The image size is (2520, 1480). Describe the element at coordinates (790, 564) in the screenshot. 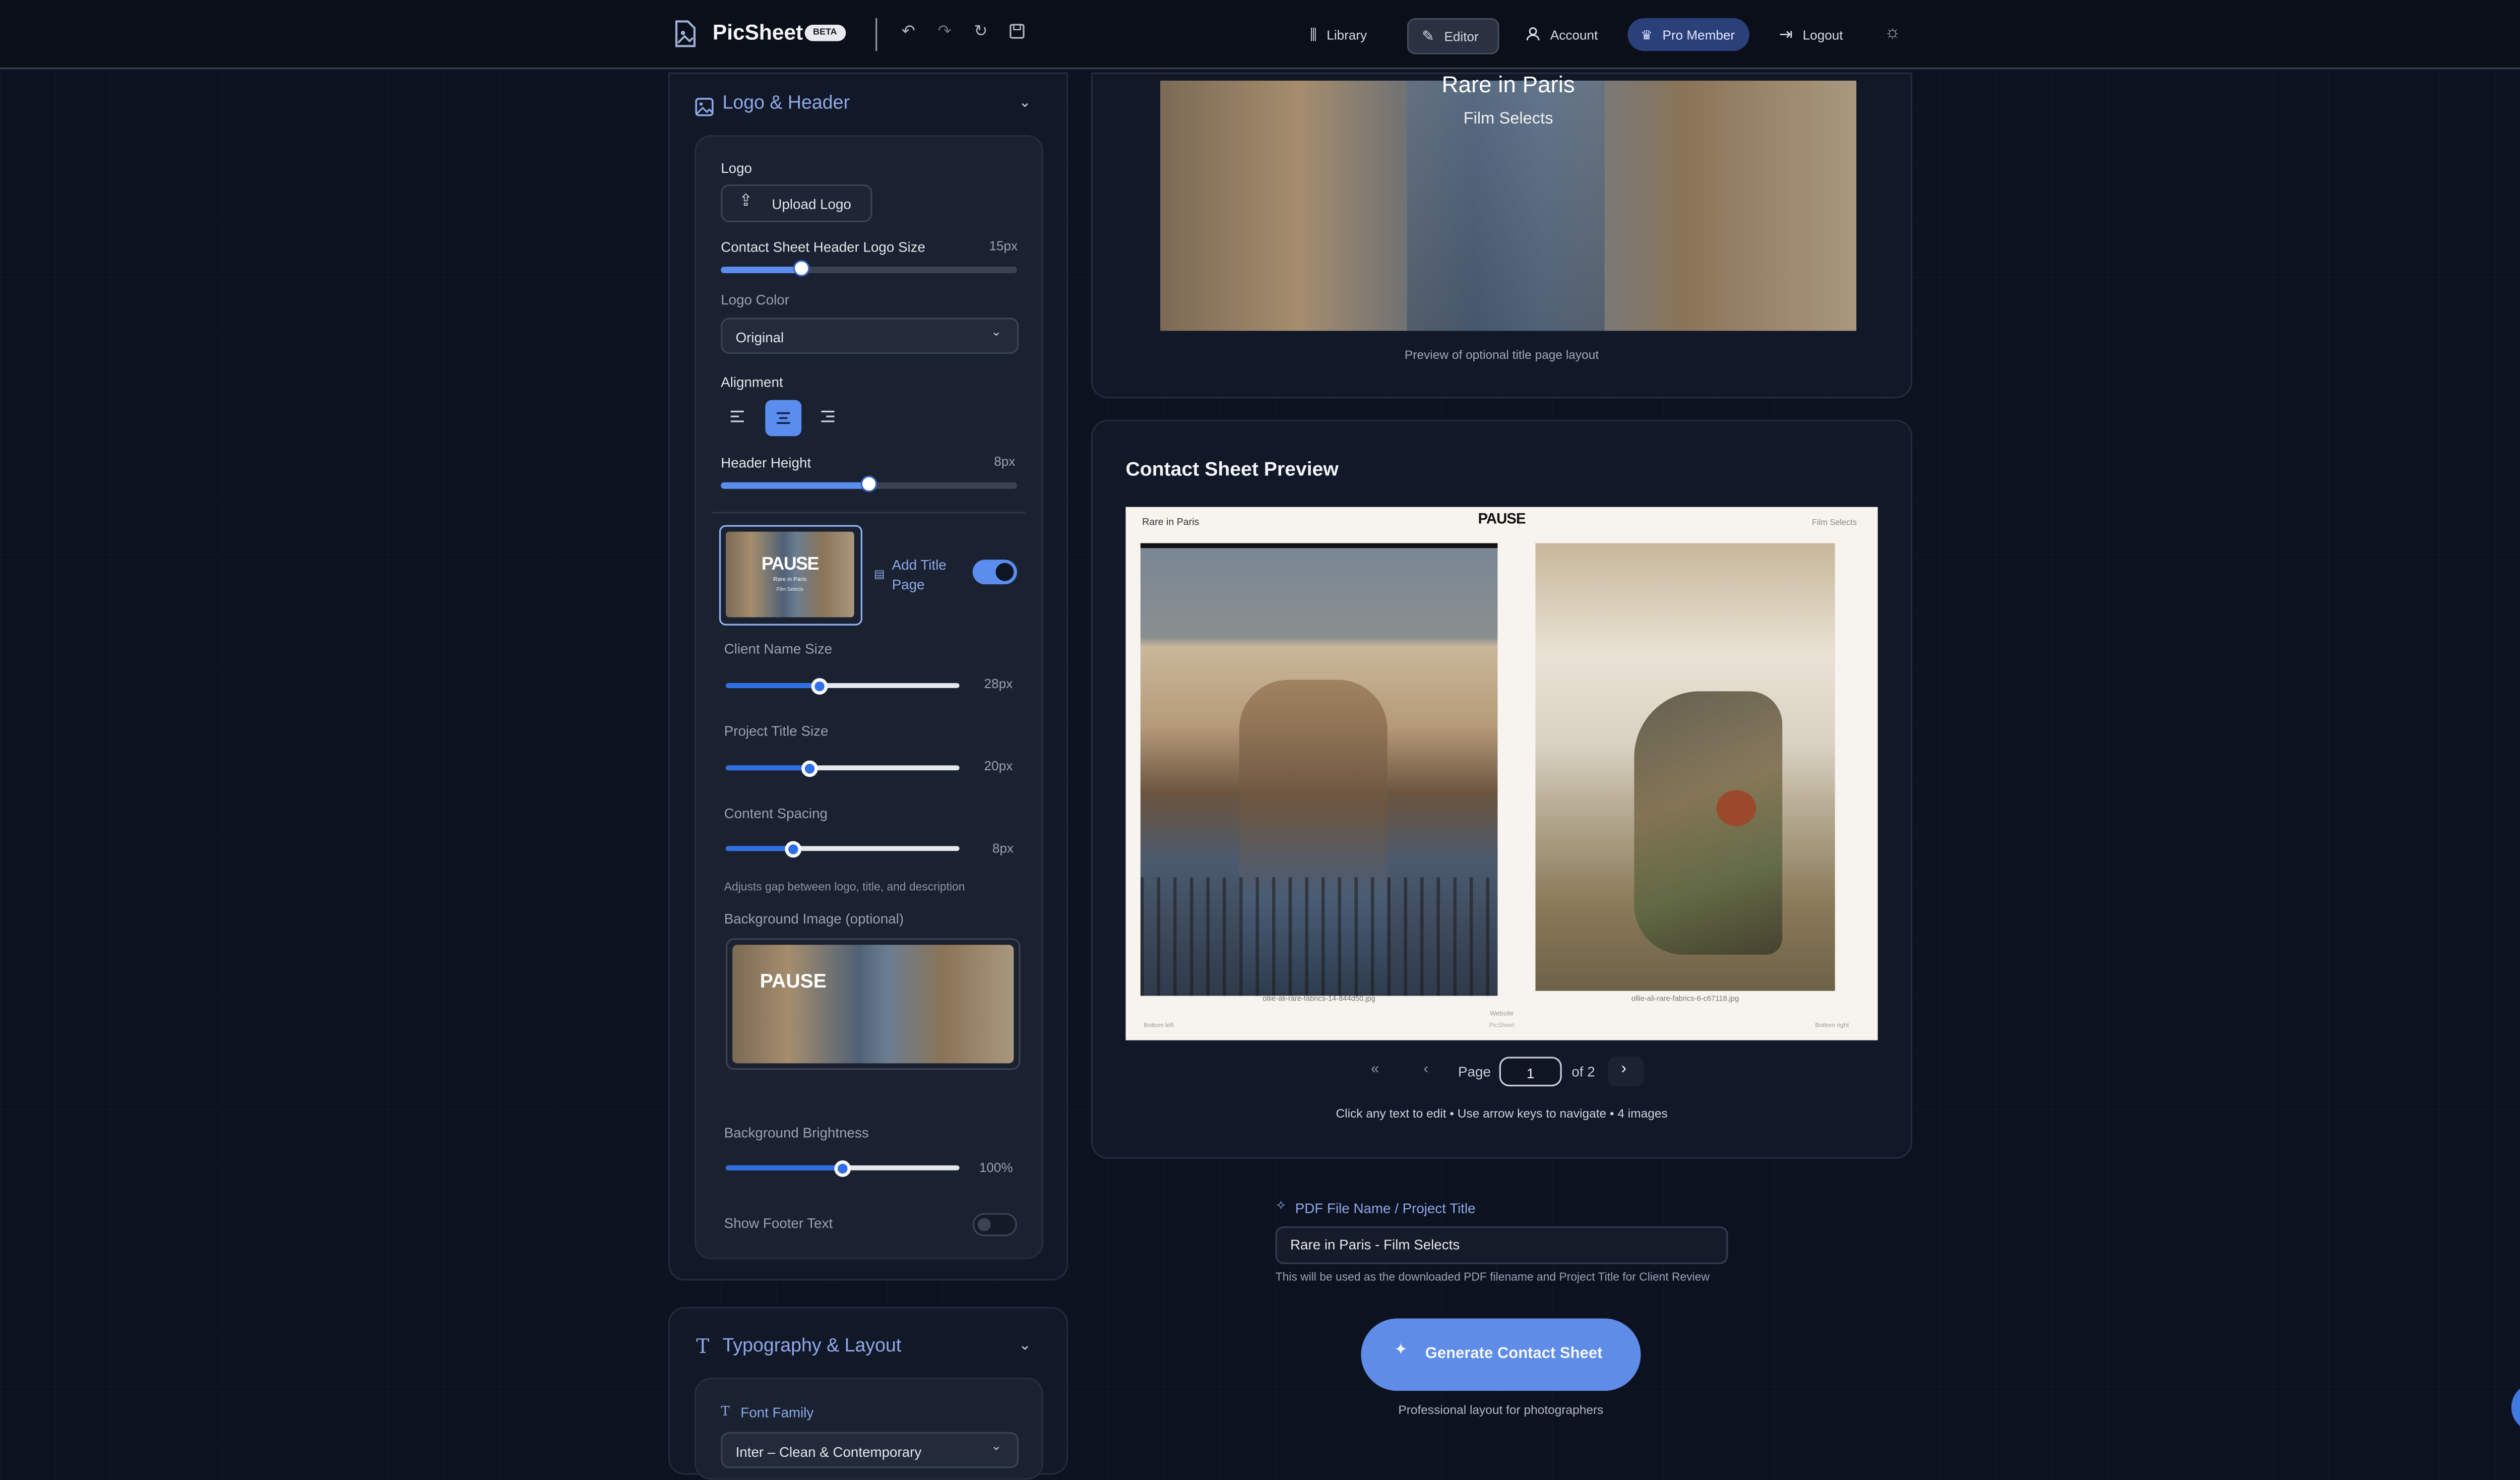

I see `thumb-title: PAUSE` at that location.